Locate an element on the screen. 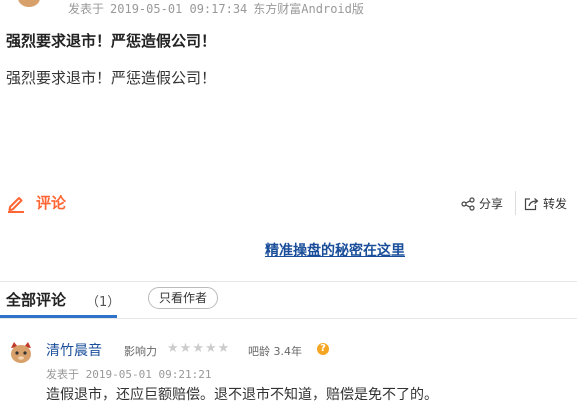 The width and height of the screenshot is (577, 408). comment-published-time: 2019-05-01 09:21:21 is located at coordinates (148, 374).